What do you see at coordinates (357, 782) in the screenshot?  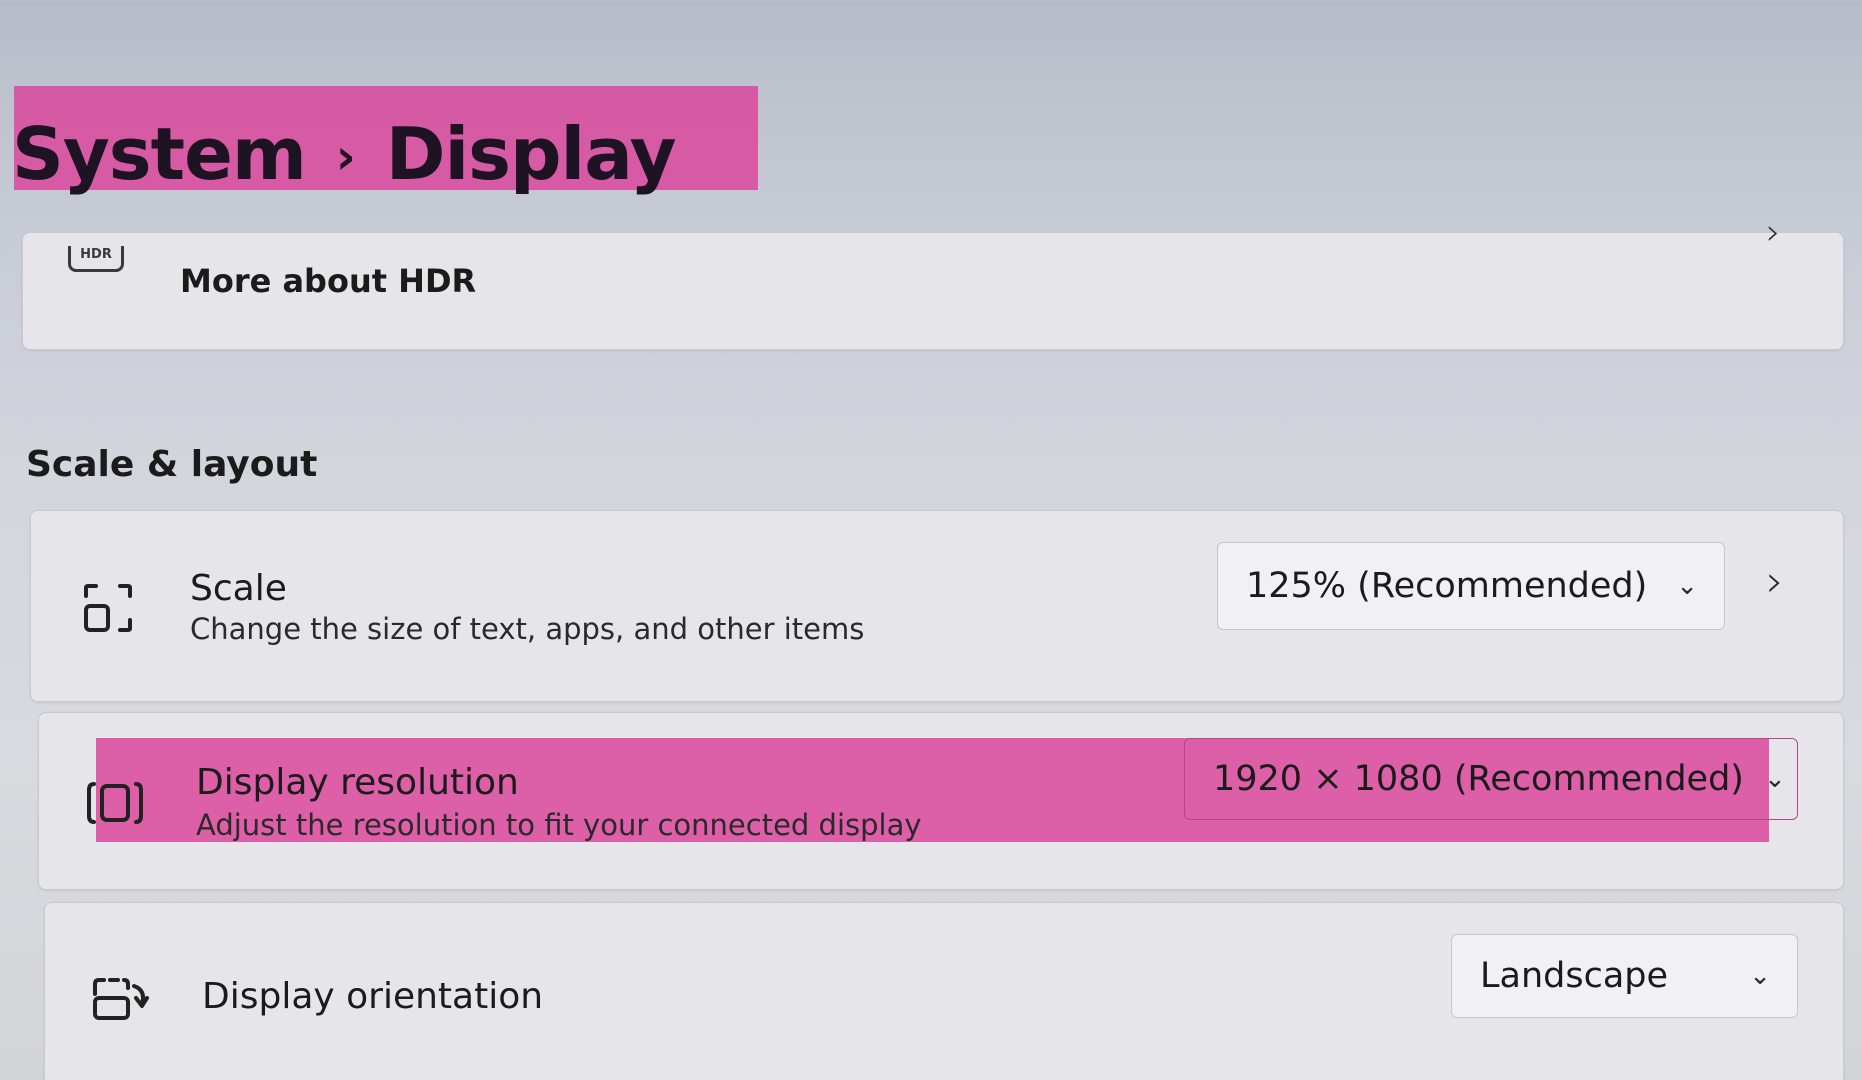 I see `resolution-title: Display resolution` at bounding box center [357, 782].